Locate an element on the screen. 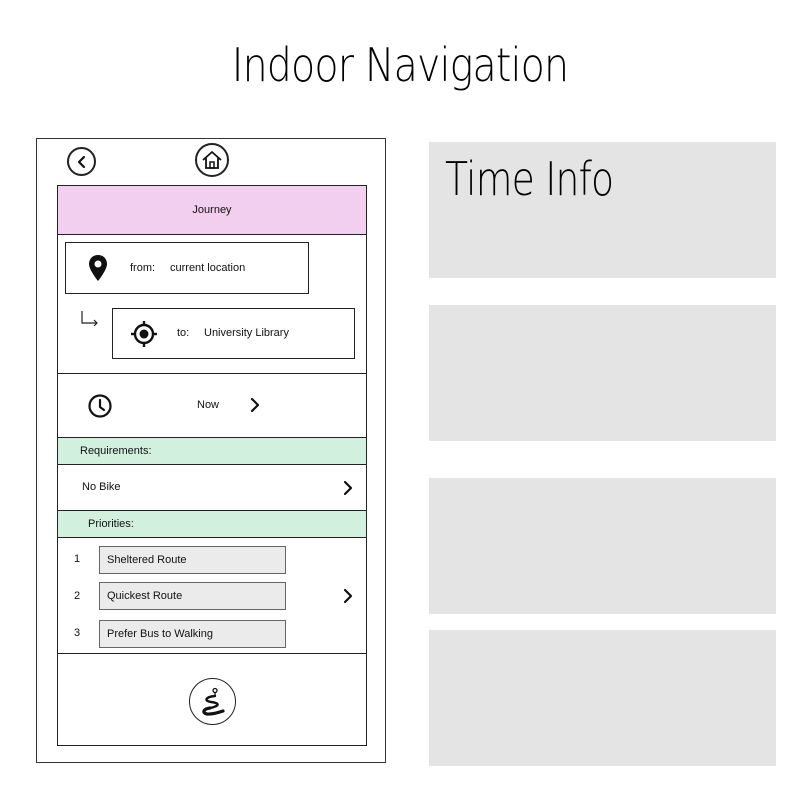  journey-header: Journey is located at coordinates (212, 210).